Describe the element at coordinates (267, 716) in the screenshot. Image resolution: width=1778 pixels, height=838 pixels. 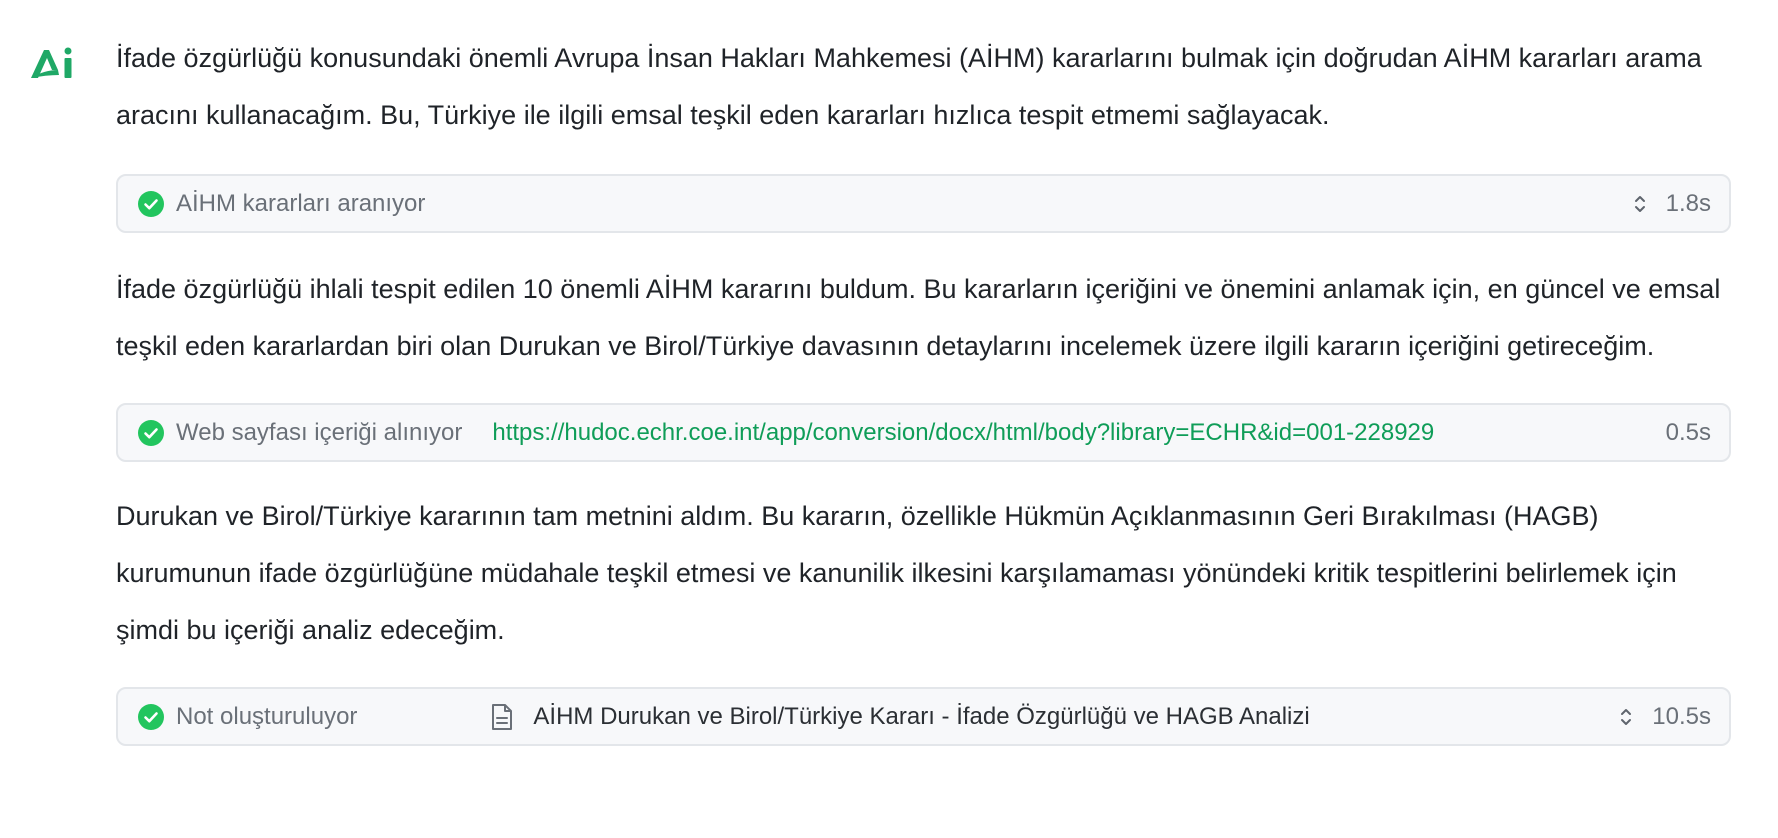
I see `tool-label: Not oluşturuluyor` at that location.